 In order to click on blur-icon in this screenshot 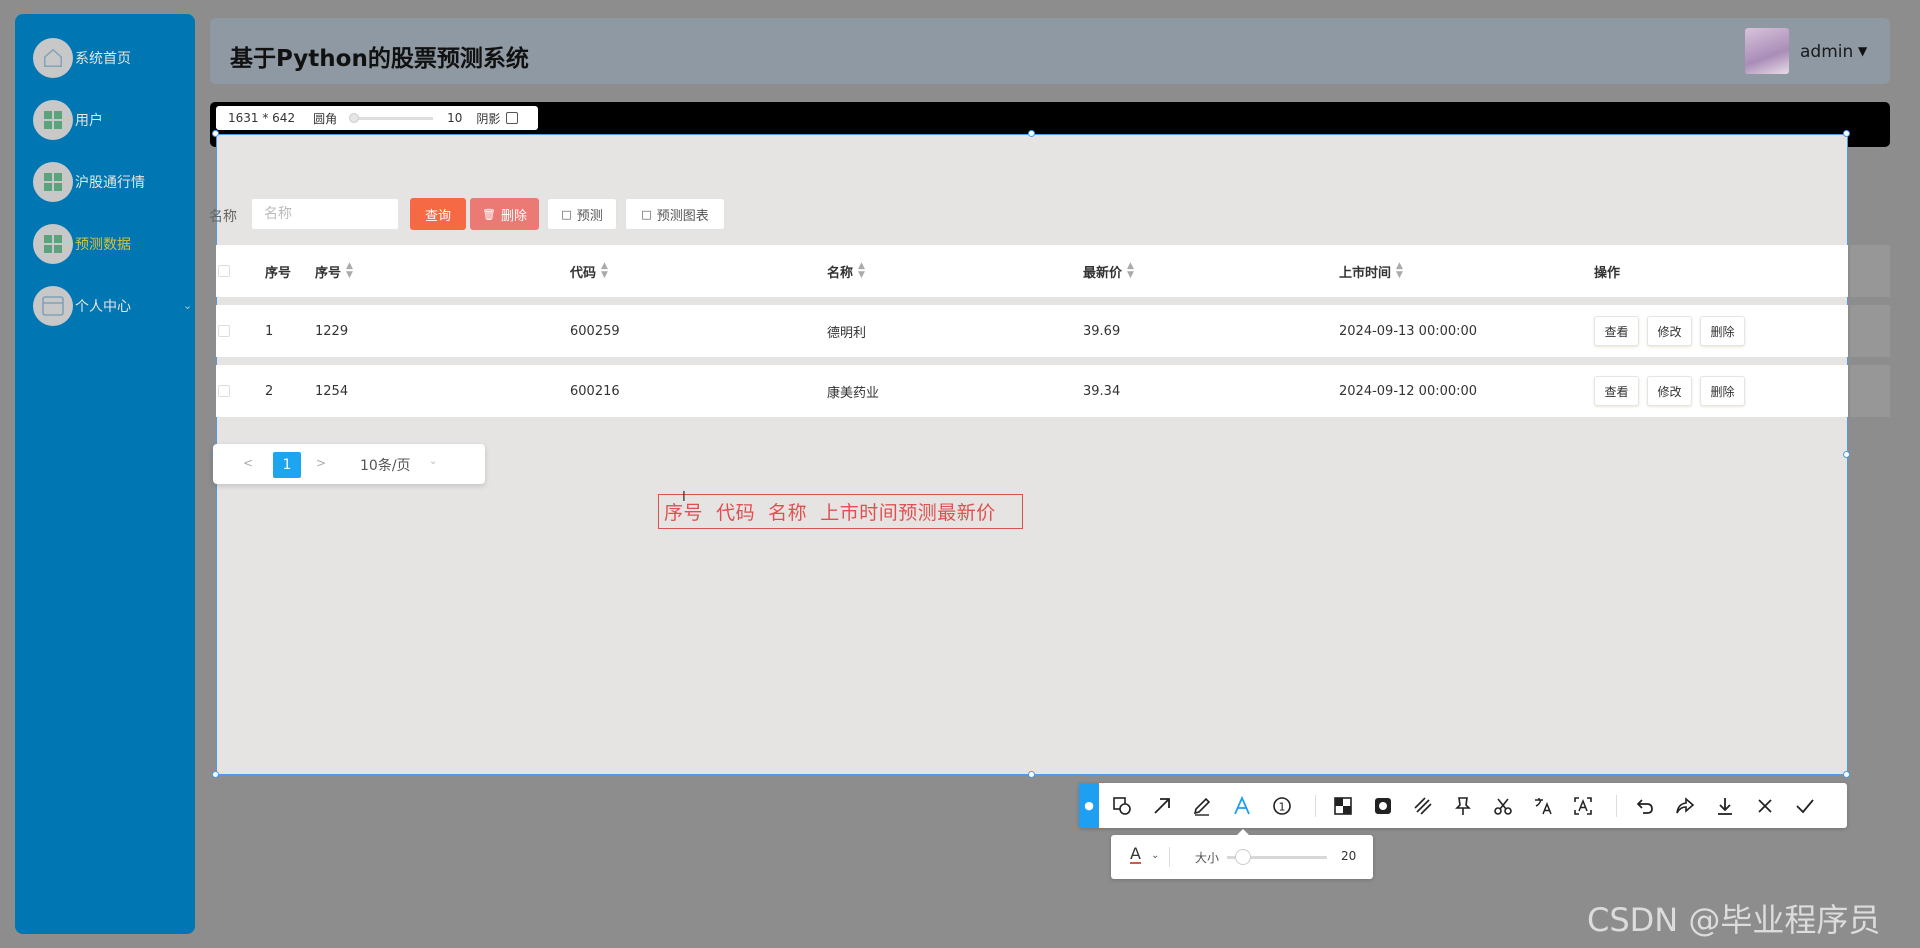, I will do `click(1383, 806)`.